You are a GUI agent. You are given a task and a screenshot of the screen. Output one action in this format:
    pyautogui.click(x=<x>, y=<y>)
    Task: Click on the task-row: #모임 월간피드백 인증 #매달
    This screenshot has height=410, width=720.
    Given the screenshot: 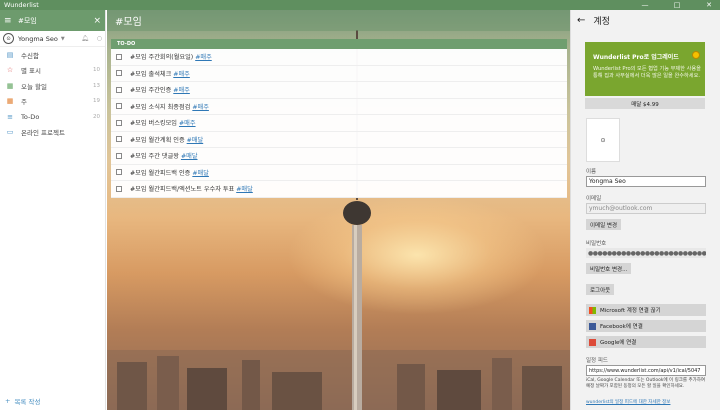 What is the action you would take?
    pyautogui.click(x=339, y=173)
    